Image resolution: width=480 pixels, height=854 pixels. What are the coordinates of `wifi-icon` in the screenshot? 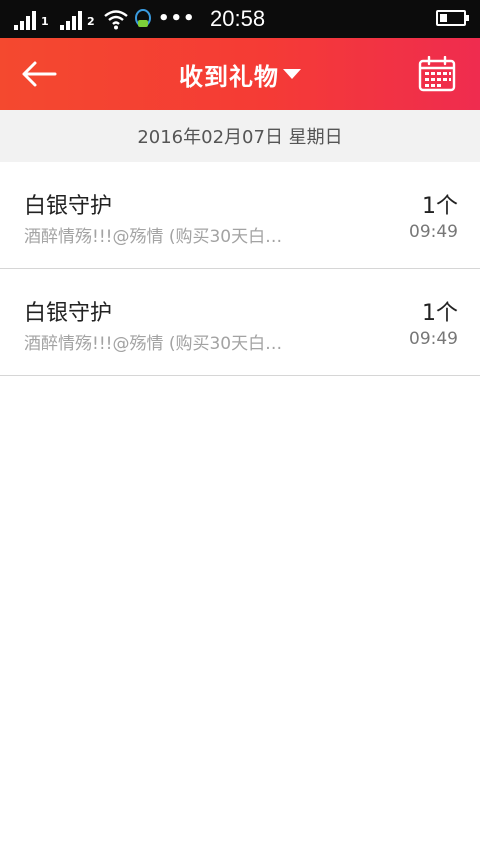 It's located at (116, 20).